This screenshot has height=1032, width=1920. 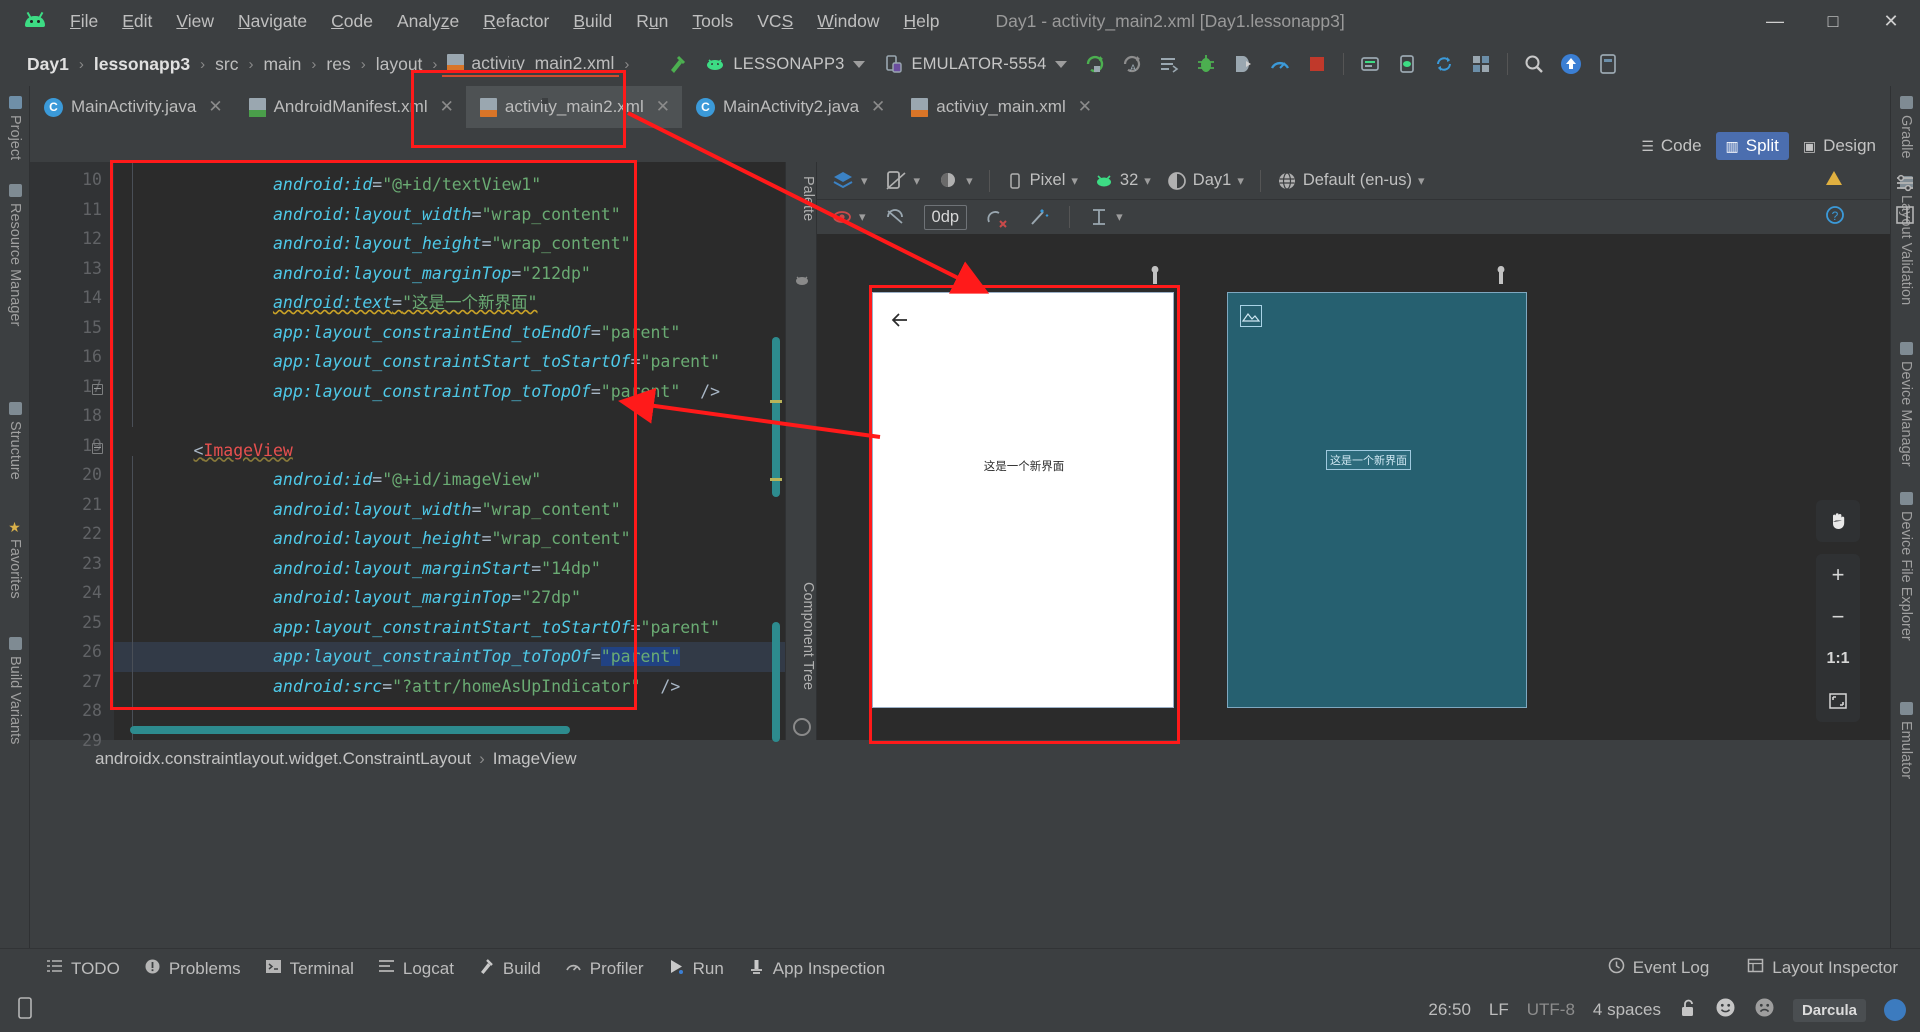 What do you see at coordinates (1105, 217) in the screenshot?
I see `guidelines-button: ▾` at bounding box center [1105, 217].